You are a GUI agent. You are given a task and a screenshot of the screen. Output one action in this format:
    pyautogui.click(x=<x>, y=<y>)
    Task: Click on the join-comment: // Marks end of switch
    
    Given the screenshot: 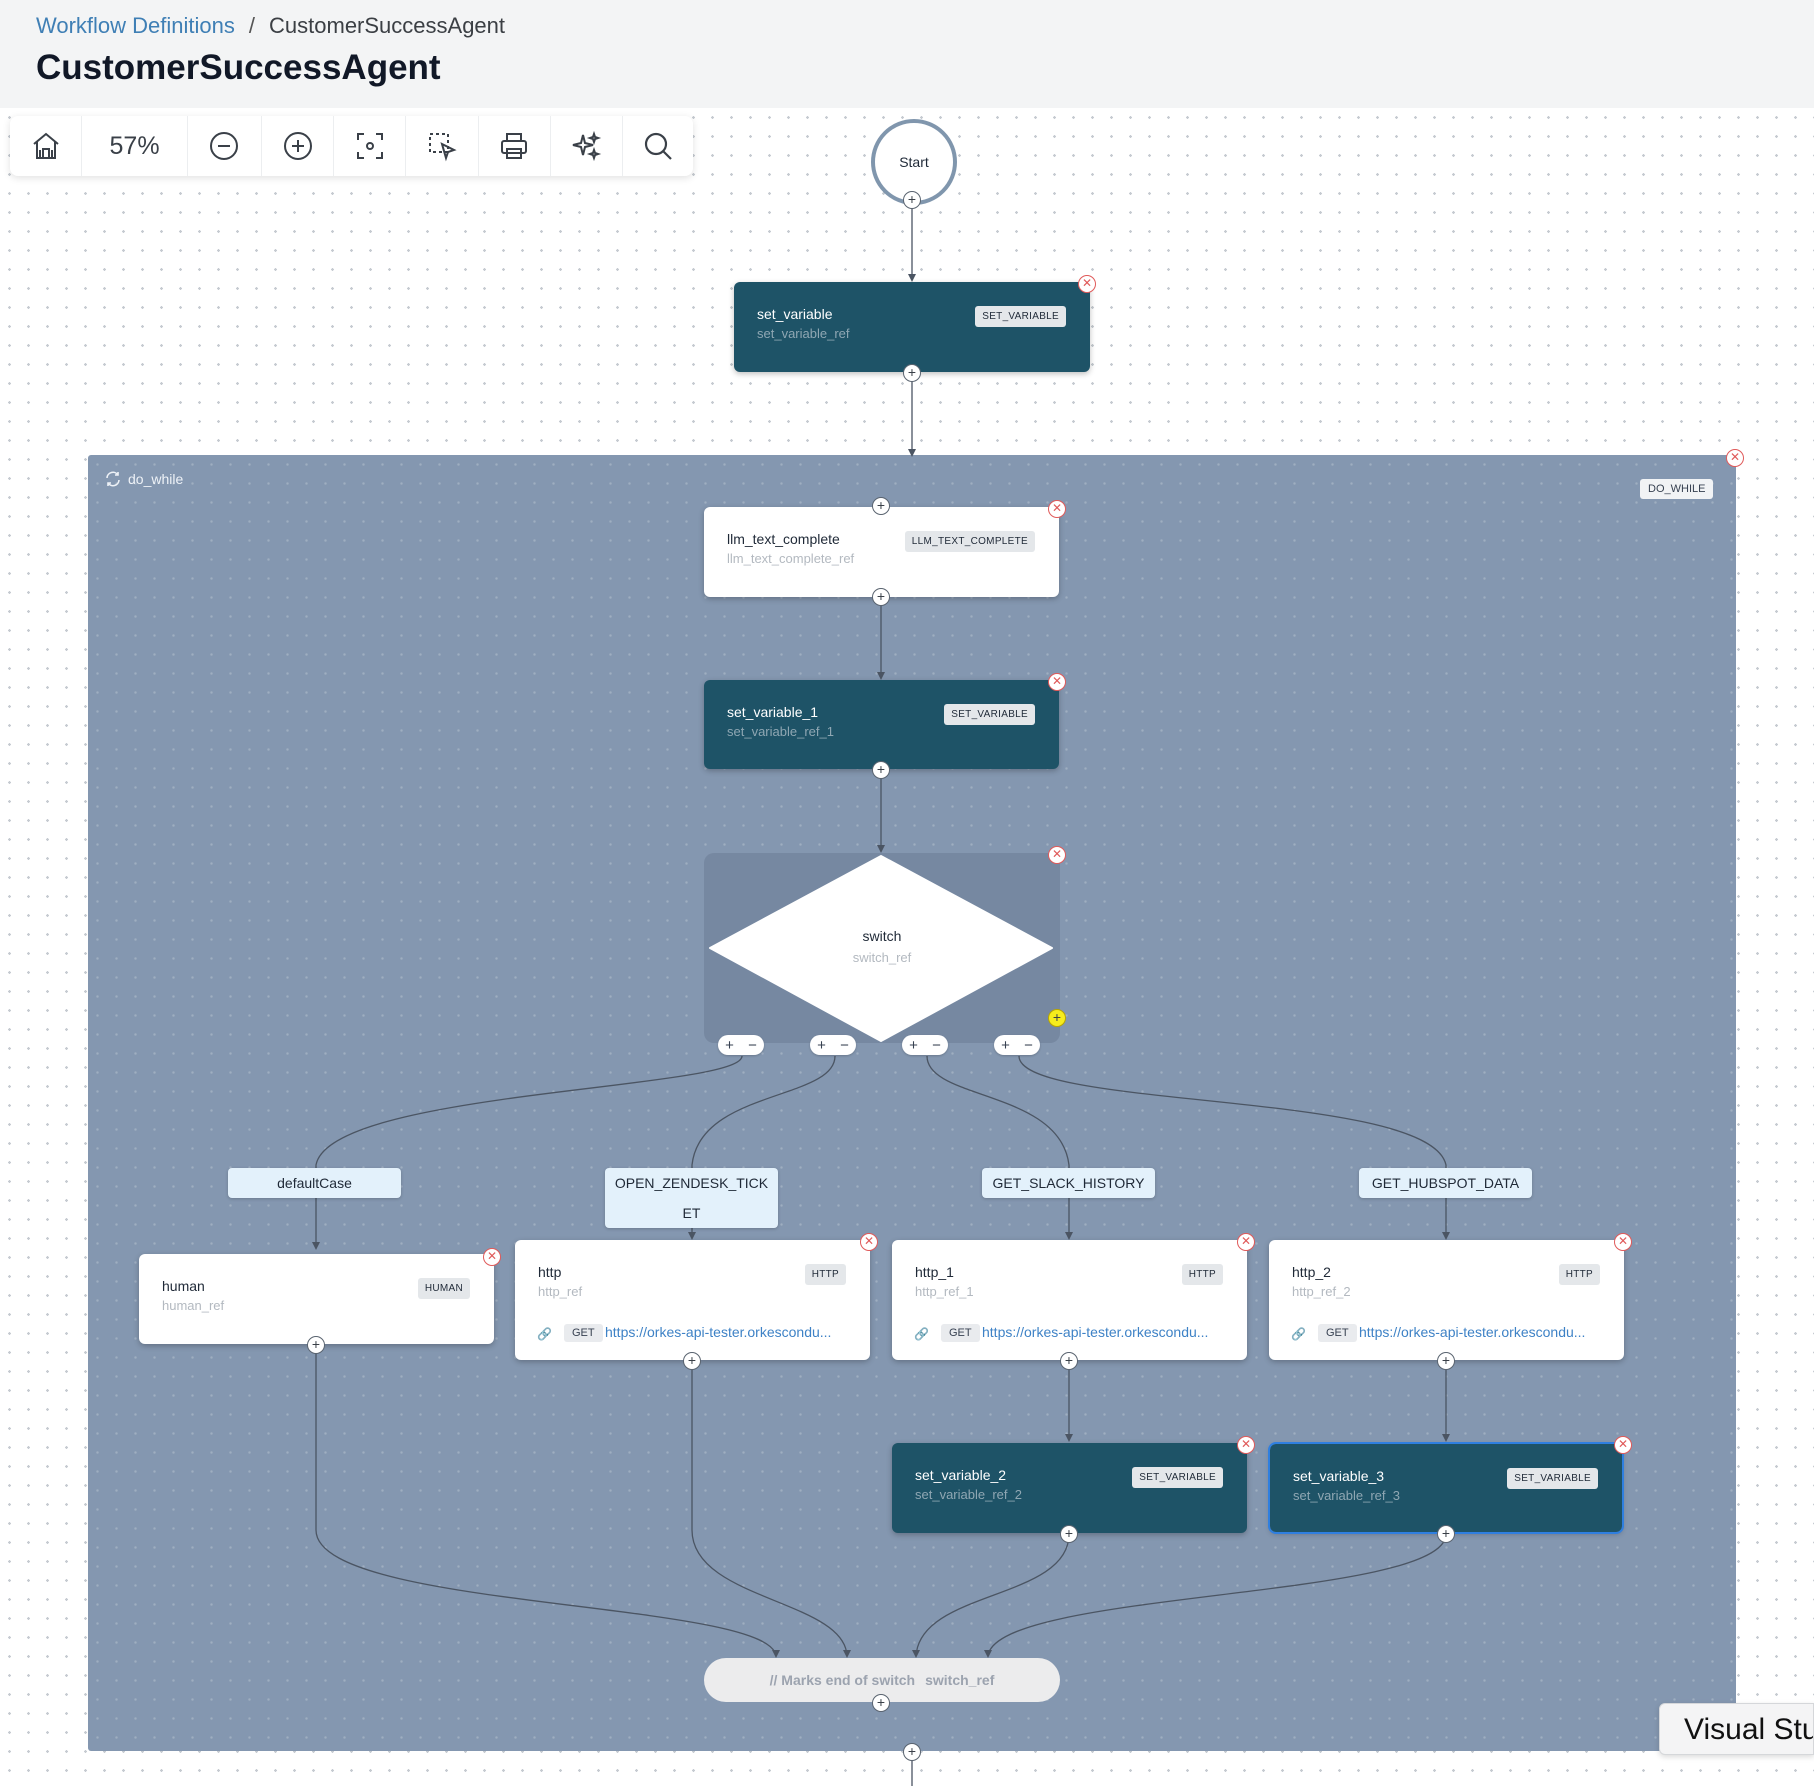 What is the action you would take?
    pyautogui.click(x=842, y=1680)
    